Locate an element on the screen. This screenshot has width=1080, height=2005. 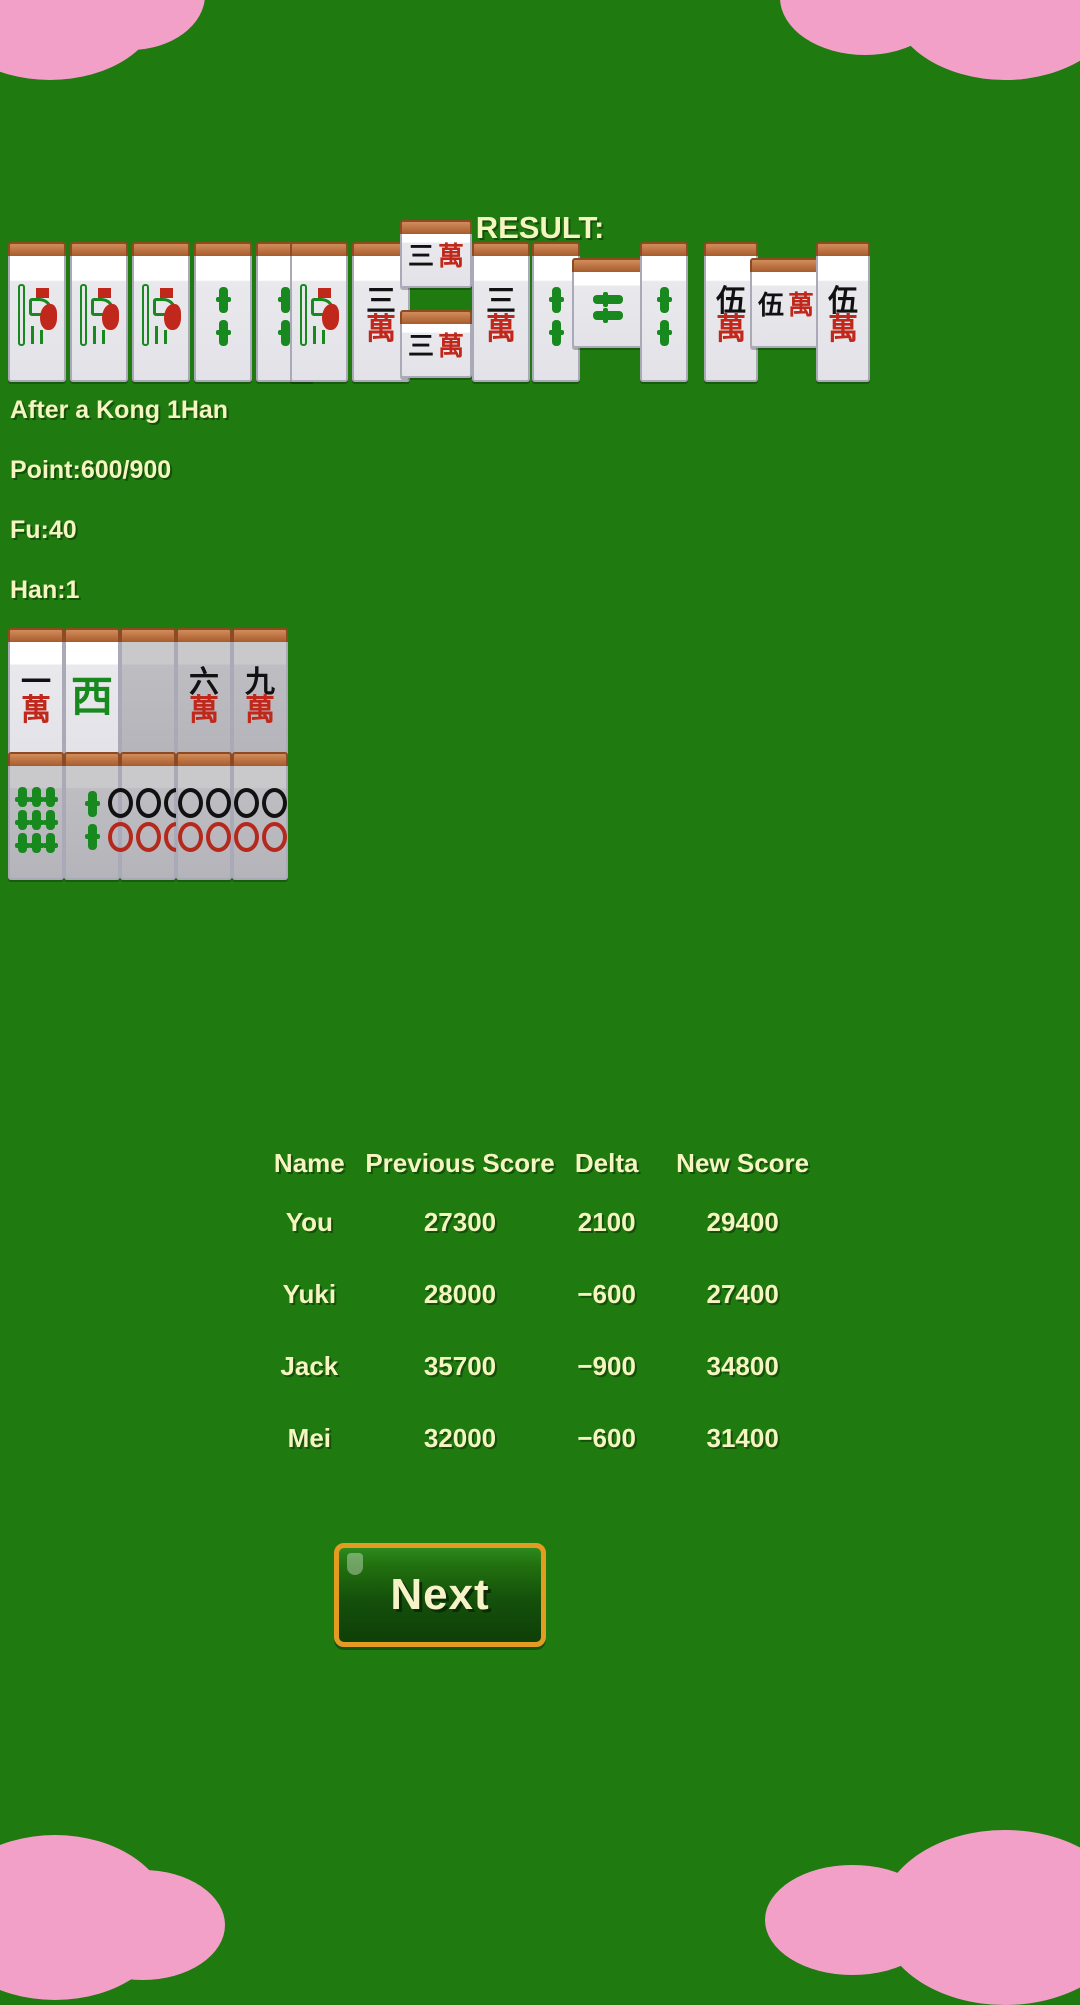
tile-face-9-character: 九 萬 is located at coordinates (260, 697).